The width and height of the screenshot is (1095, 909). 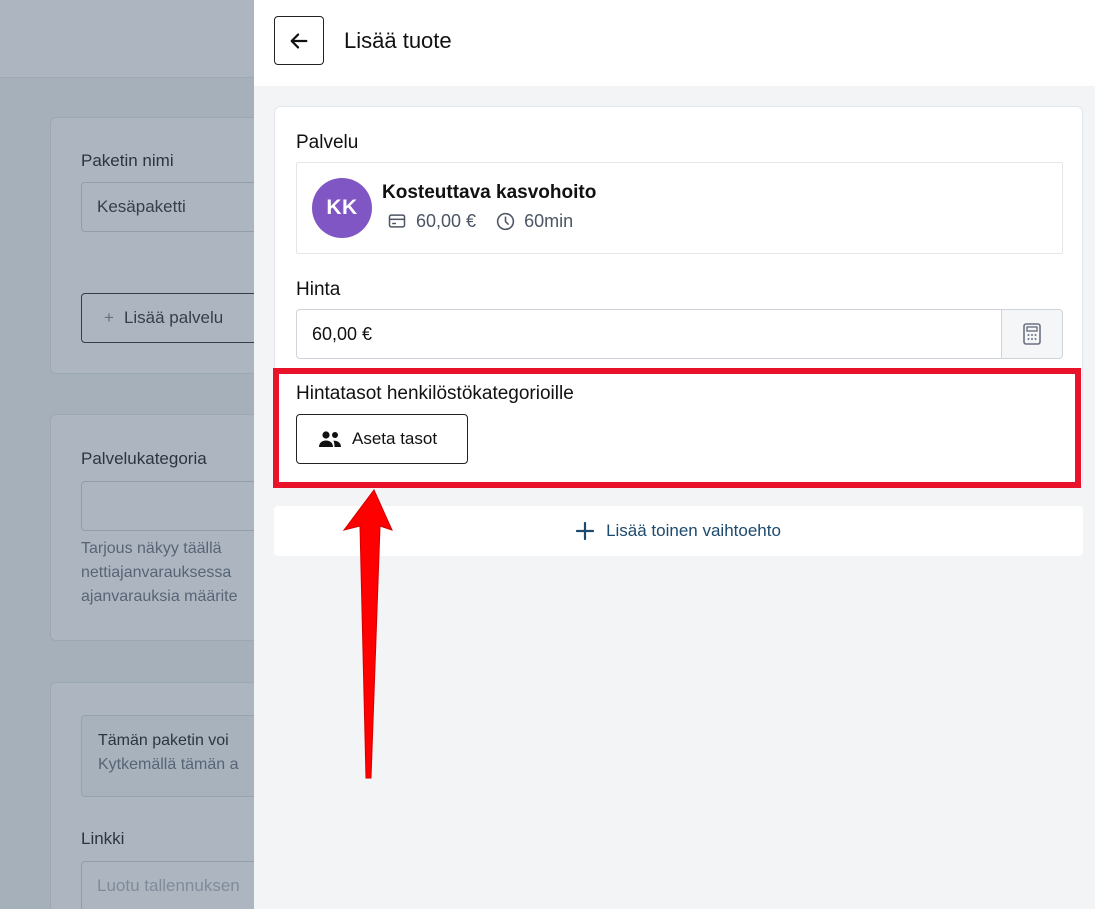 I want to click on plus-icon, so click(x=585, y=531).